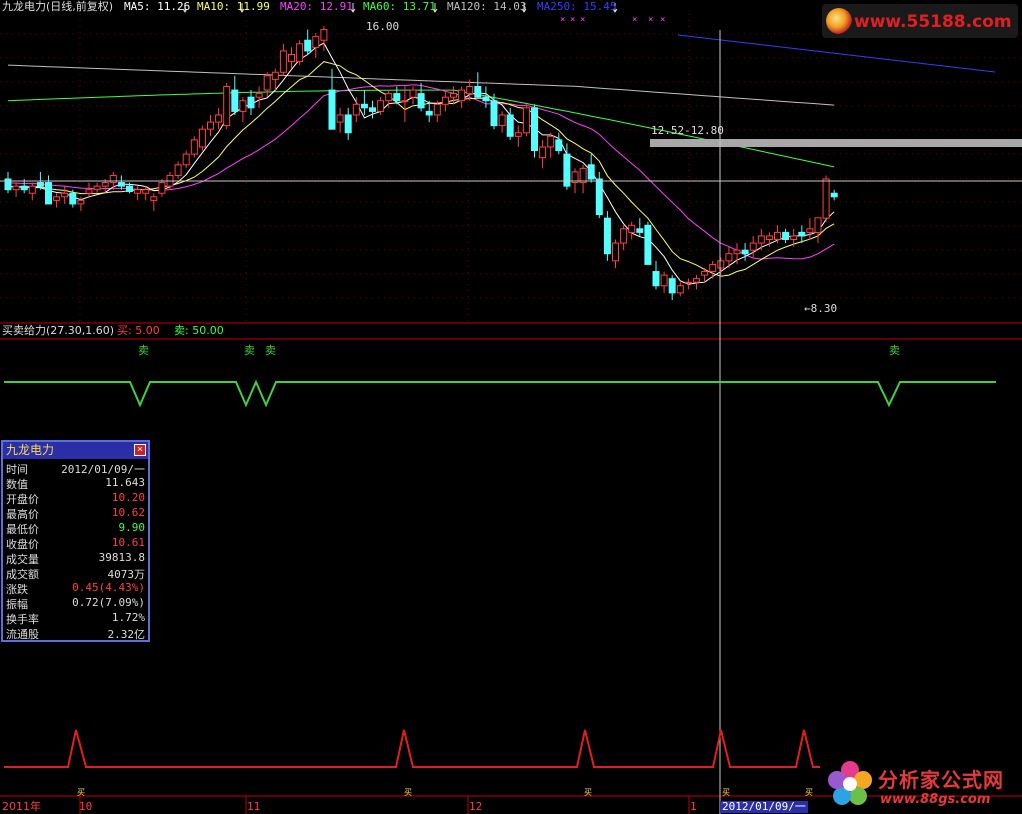  I want to click on sell-signal-4: 卖, so click(894, 350).